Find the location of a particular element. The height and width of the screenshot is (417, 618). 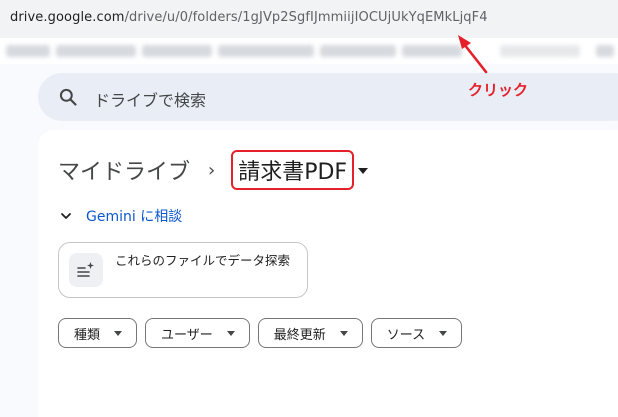

explore-data-label: これらのファイルでデータ探索 is located at coordinates (203, 260).